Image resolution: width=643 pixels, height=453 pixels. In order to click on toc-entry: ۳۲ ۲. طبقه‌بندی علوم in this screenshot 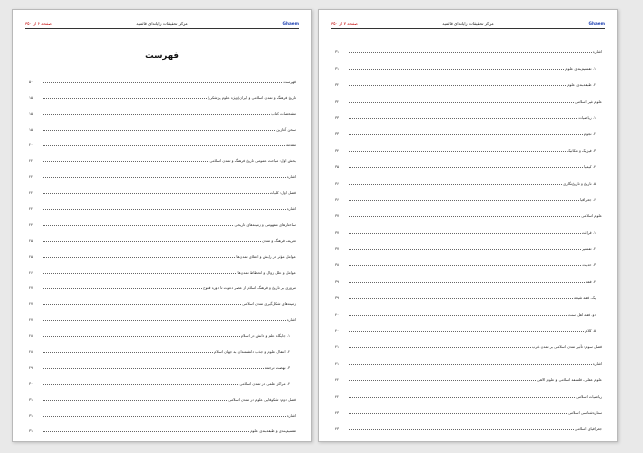, I will do `click(468, 79)`.